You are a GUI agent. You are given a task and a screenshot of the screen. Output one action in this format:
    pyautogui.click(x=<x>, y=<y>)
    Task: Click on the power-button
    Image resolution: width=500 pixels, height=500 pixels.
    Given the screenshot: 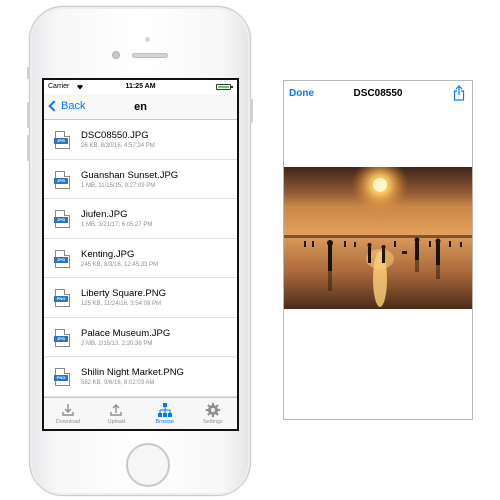 What is the action you would take?
    pyautogui.click(x=251, y=111)
    